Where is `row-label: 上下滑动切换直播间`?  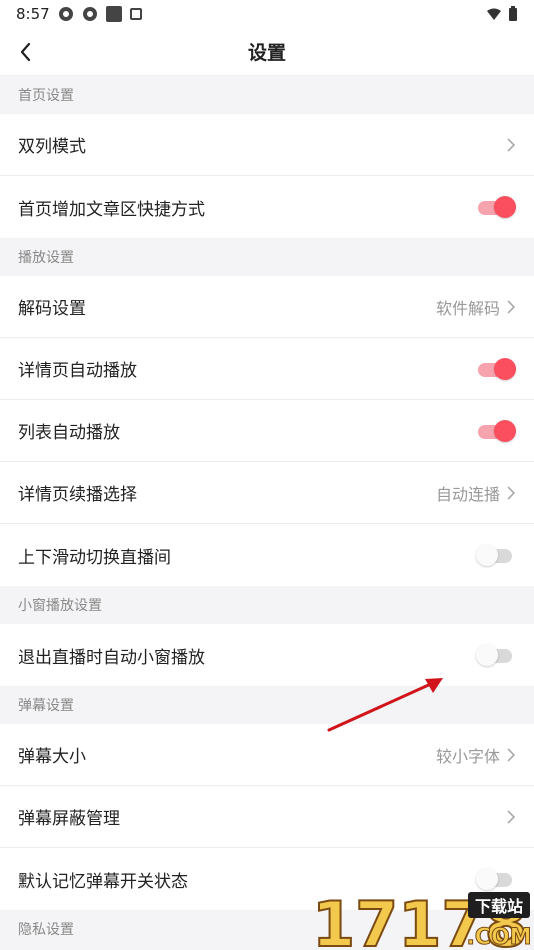
row-label: 上下滑动切换直播间 is located at coordinates (94, 557).